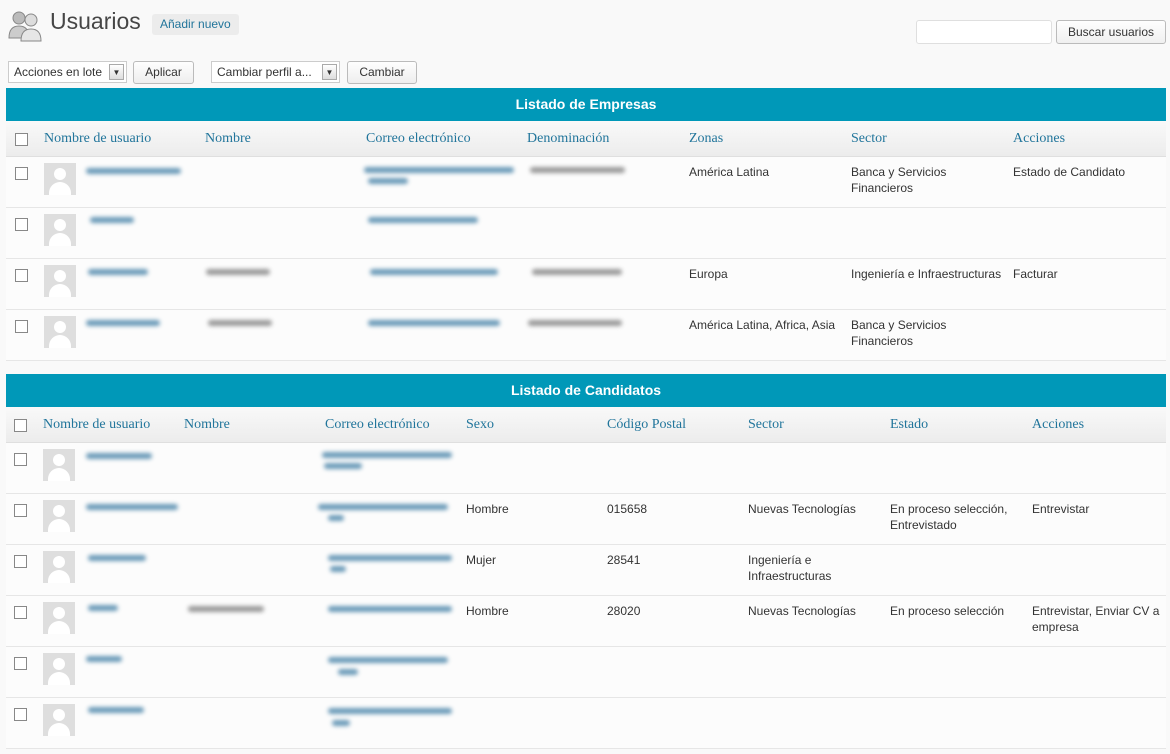 The width and height of the screenshot is (1170, 754). What do you see at coordinates (481, 560) in the screenshot?
I see `sexo-cell: Mujer` at bounding box center [481, 560].